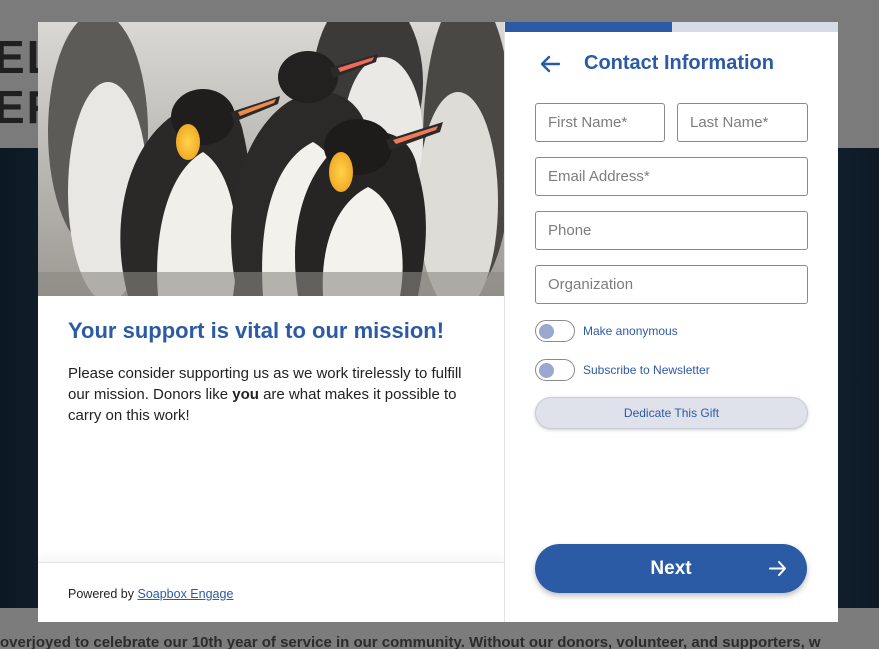 This screenshot has height=649, width=879. I want to click on subscribe-newsletter-toggle-row: Subscribe to Newsletter, so click(622, 370).